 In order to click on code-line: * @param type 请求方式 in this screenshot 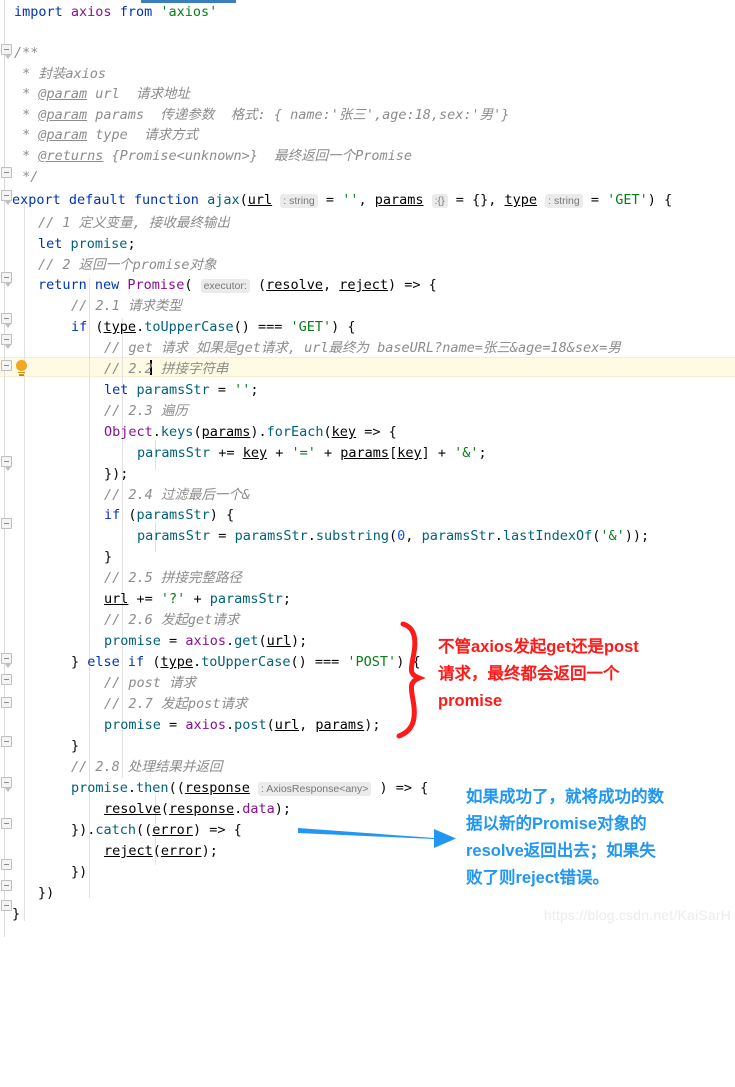, I will do `click(106, 135)`.